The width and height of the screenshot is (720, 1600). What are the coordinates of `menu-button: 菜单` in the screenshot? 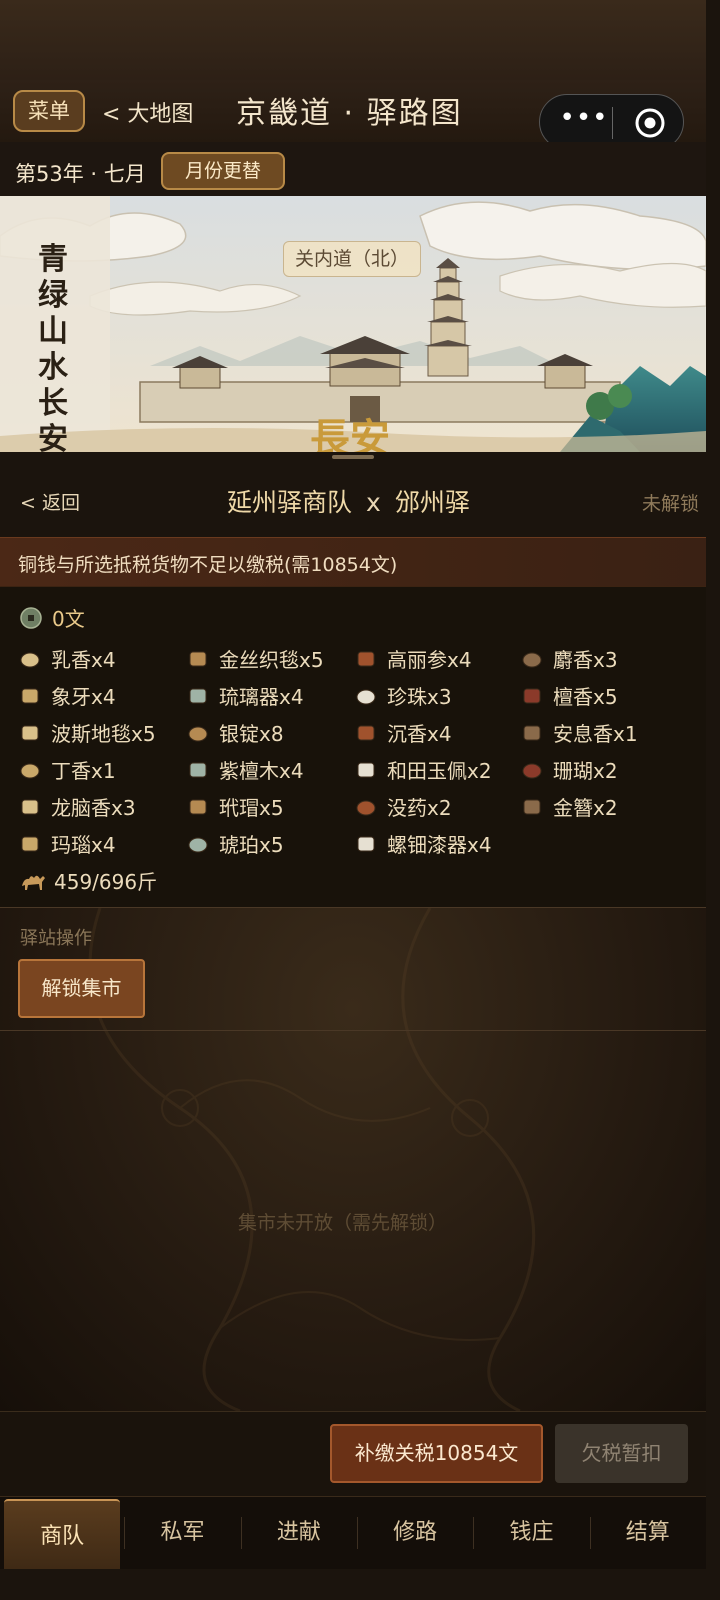 It's located at (49, 111).